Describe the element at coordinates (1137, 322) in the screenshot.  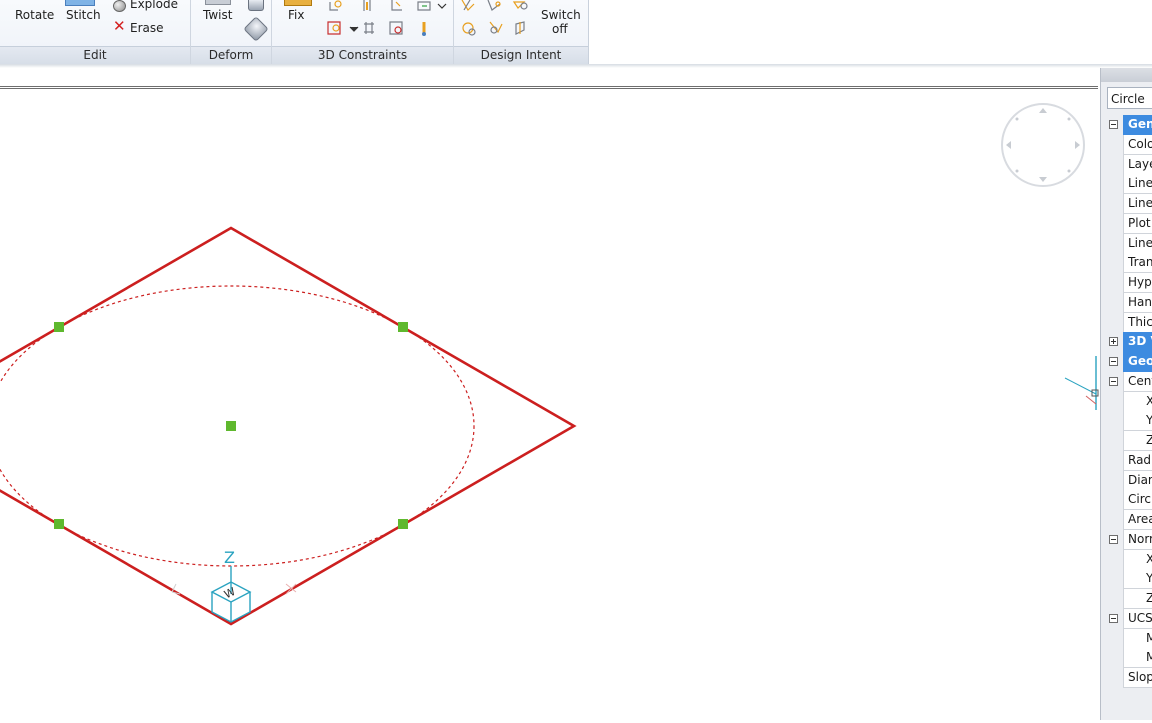
I see `property-label: Thickness` at that location.